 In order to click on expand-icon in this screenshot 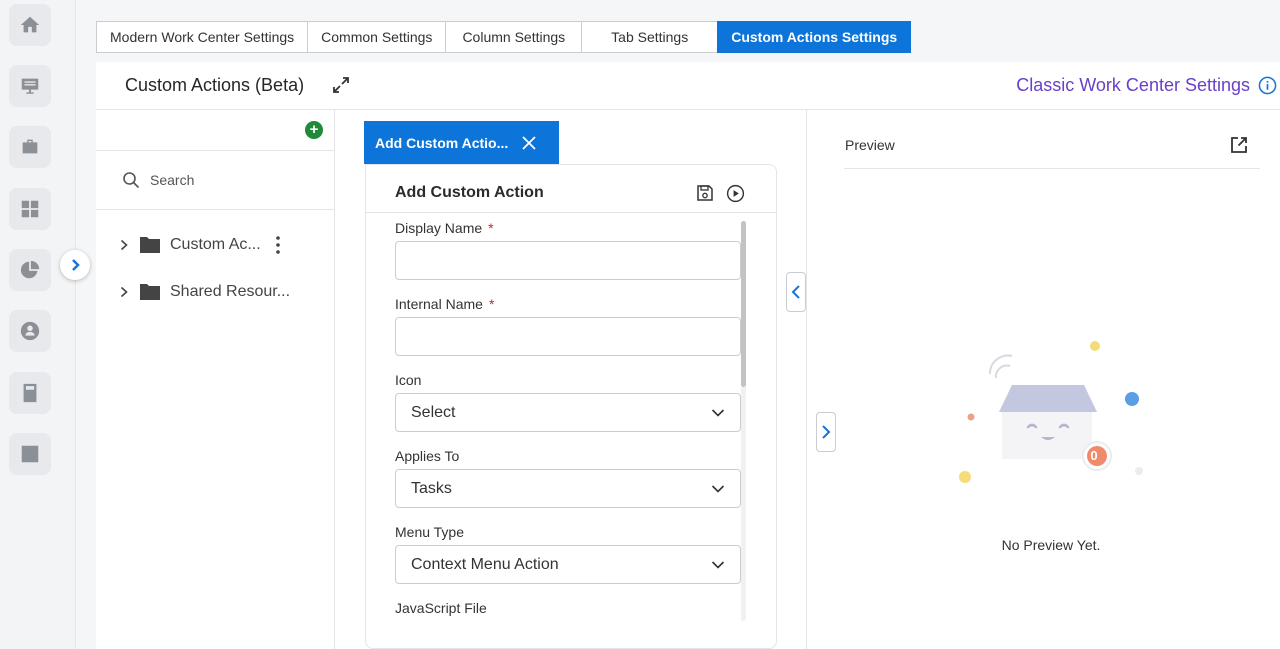, I will do `click(341, 85)`.